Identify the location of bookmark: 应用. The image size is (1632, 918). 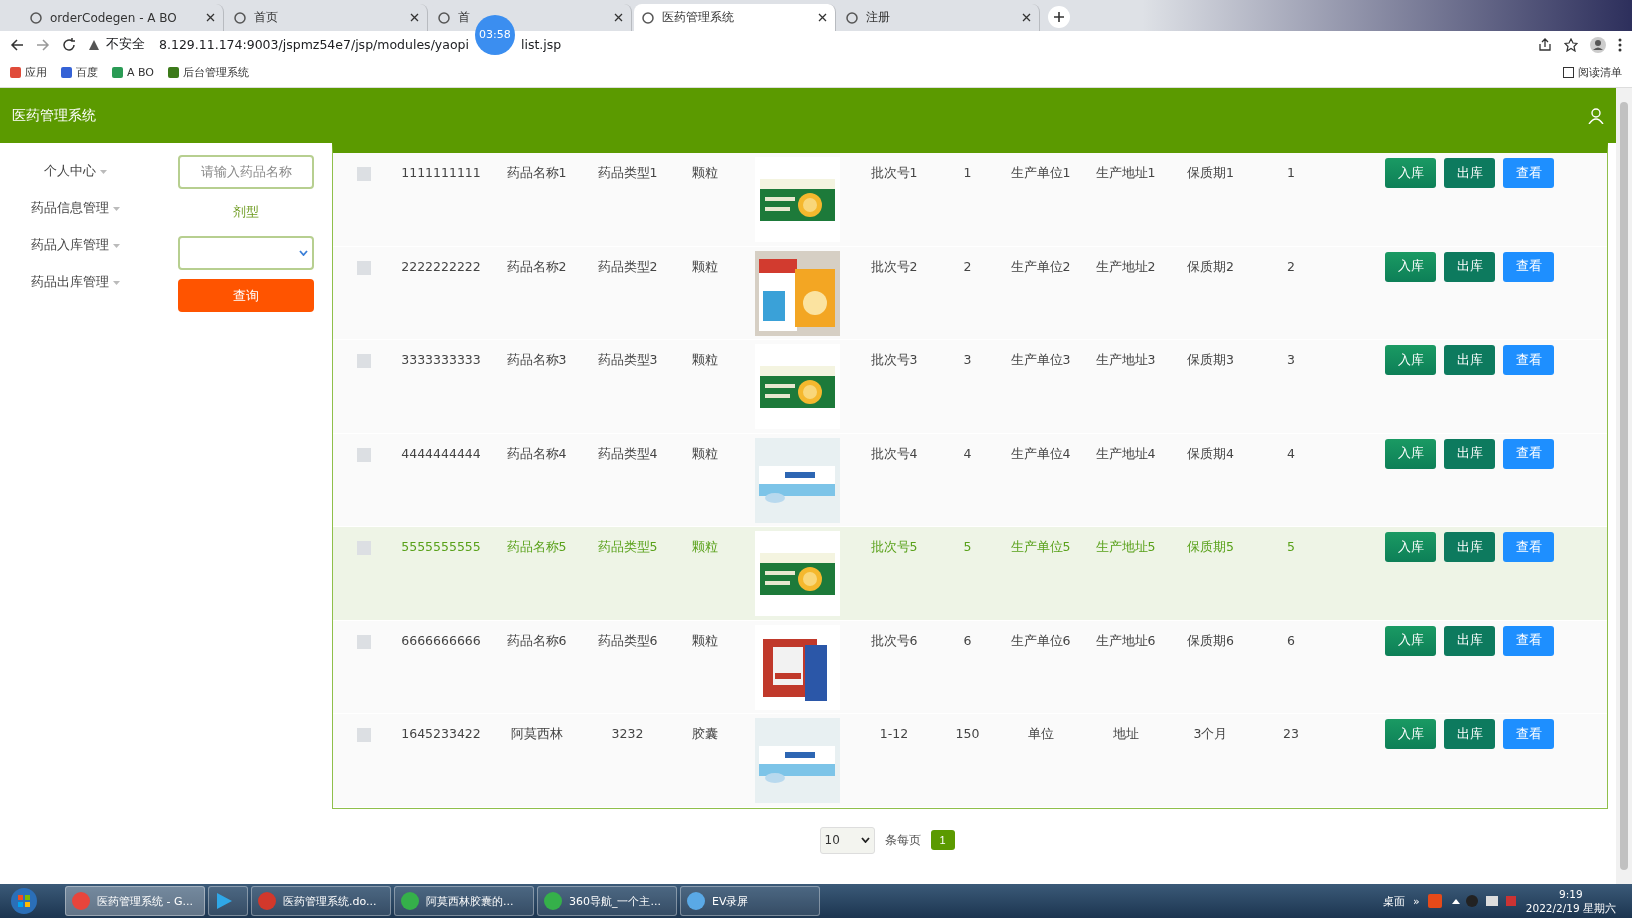
(28, 72).